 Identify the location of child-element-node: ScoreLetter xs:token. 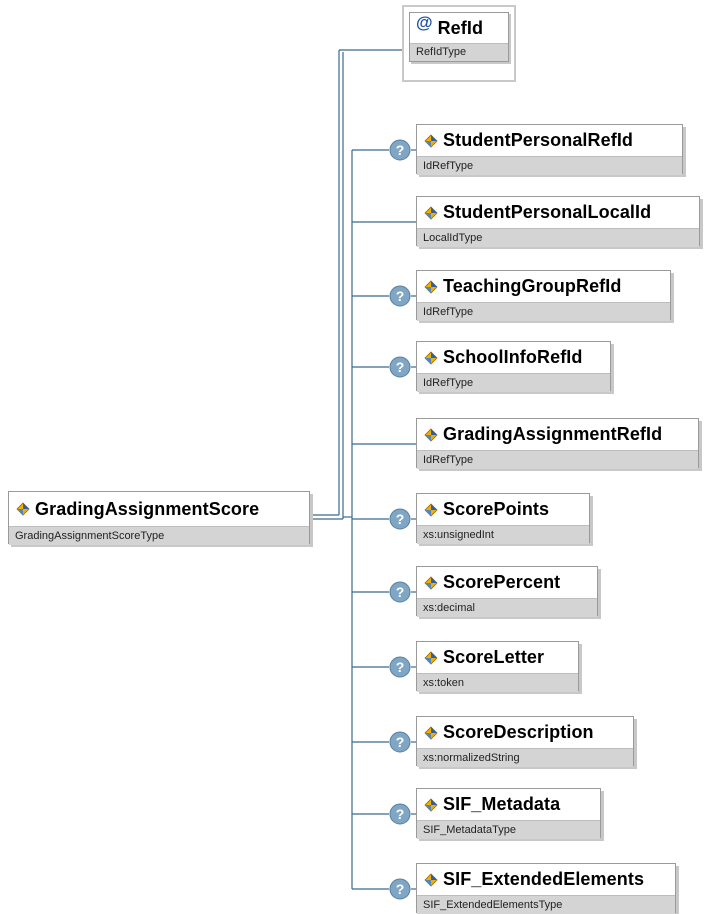
(497, 666).